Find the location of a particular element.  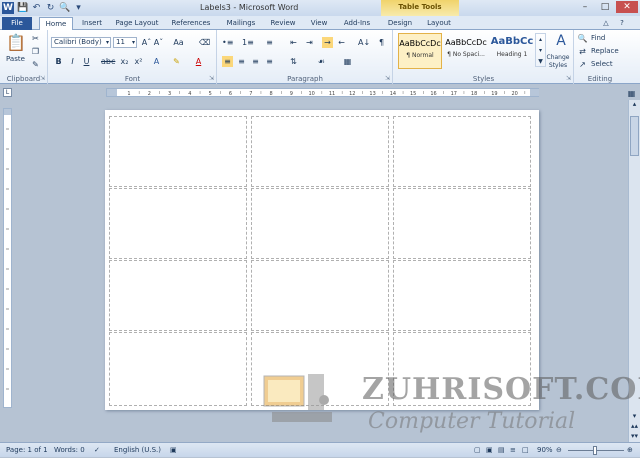

find-button: Find is located at coordinates (598, 38).